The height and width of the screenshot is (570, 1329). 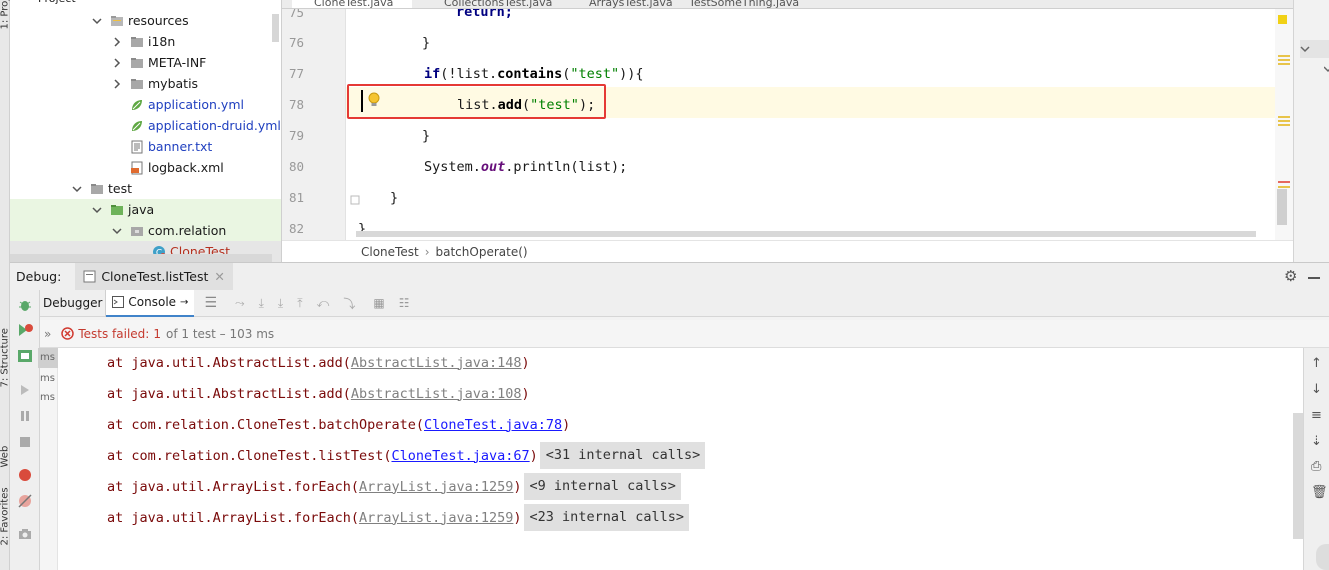 I want to click on project-tree-horizontal-scrollbar, so click(x=141, y=258).